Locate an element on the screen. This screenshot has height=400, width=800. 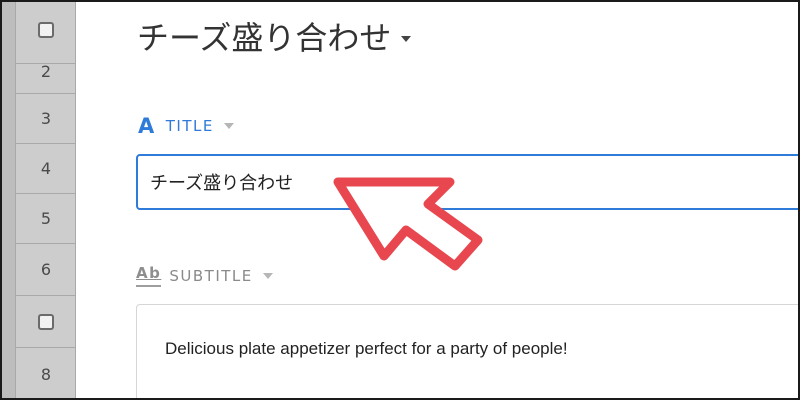
page-title: チーズ盛り合わせ is located at coordinates (274, 36).